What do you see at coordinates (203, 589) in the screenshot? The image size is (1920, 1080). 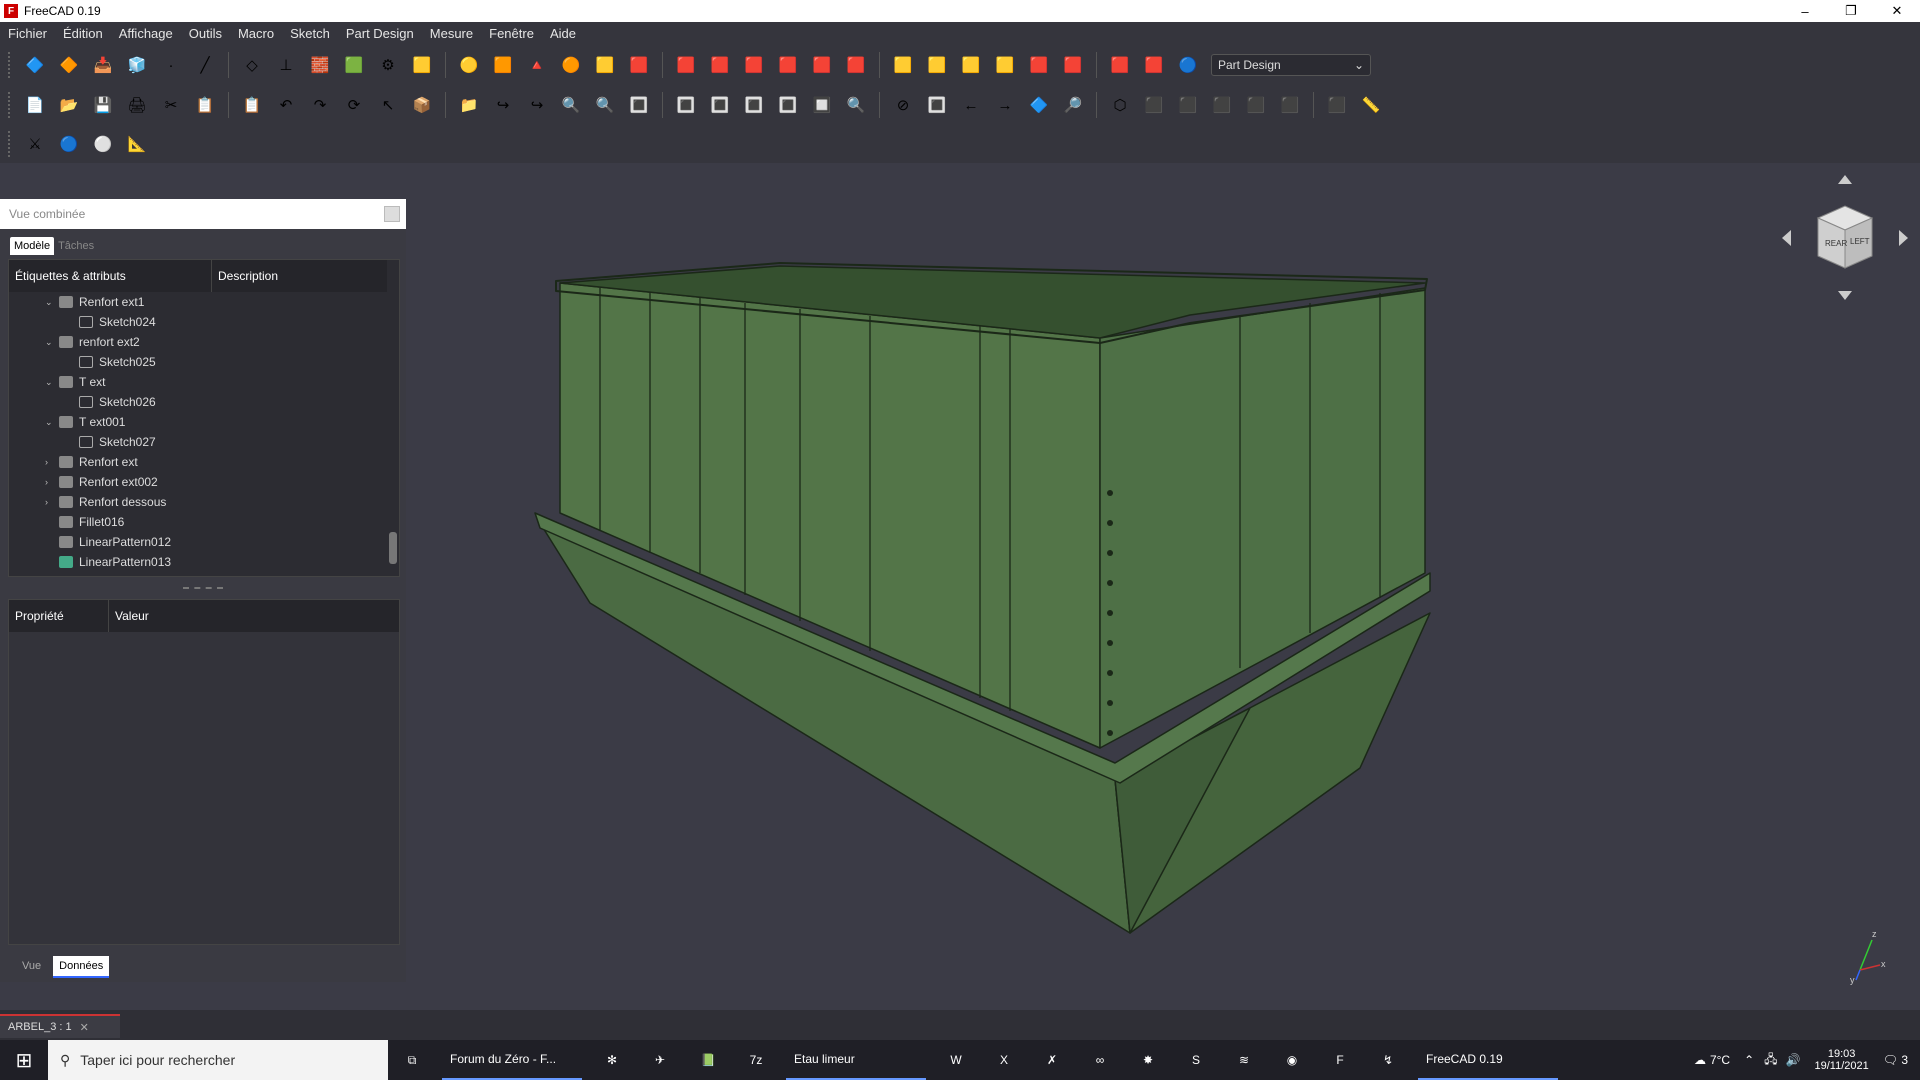 I see `panel-splitter` at bounding box center [203, 589].